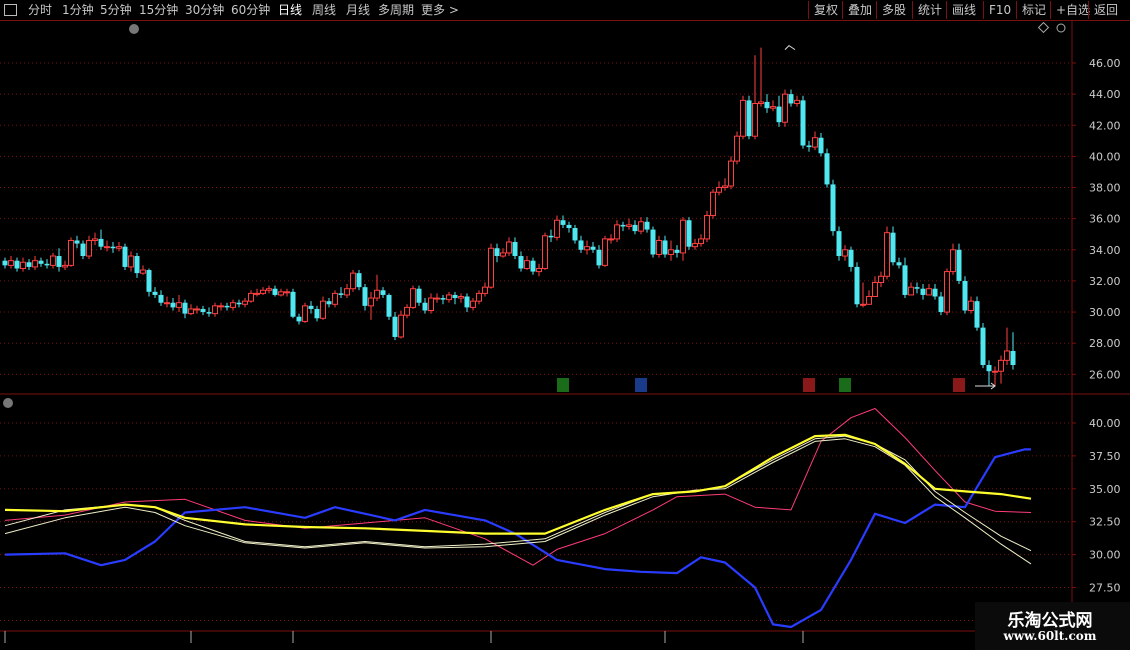  What do you see at coordinates (40, 10) in the screenshot?
I see `toolbar-fenshi-button: 分时` at bounding box center [40, 10].